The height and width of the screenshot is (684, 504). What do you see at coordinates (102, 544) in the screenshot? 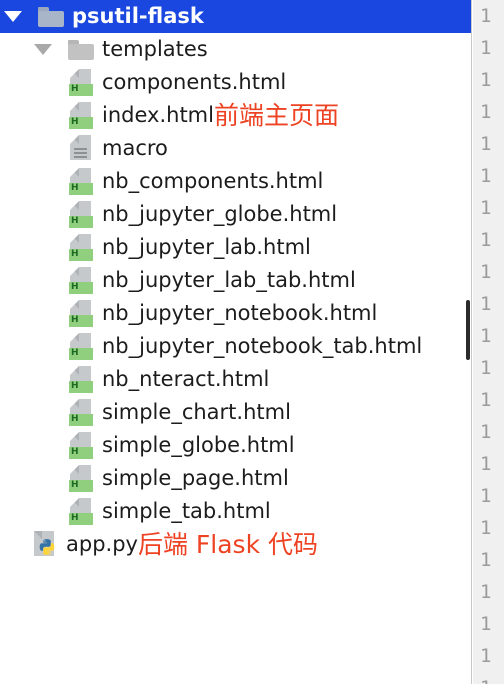
I see `tree-row-label: app.py` at bounding box center [102, 544].